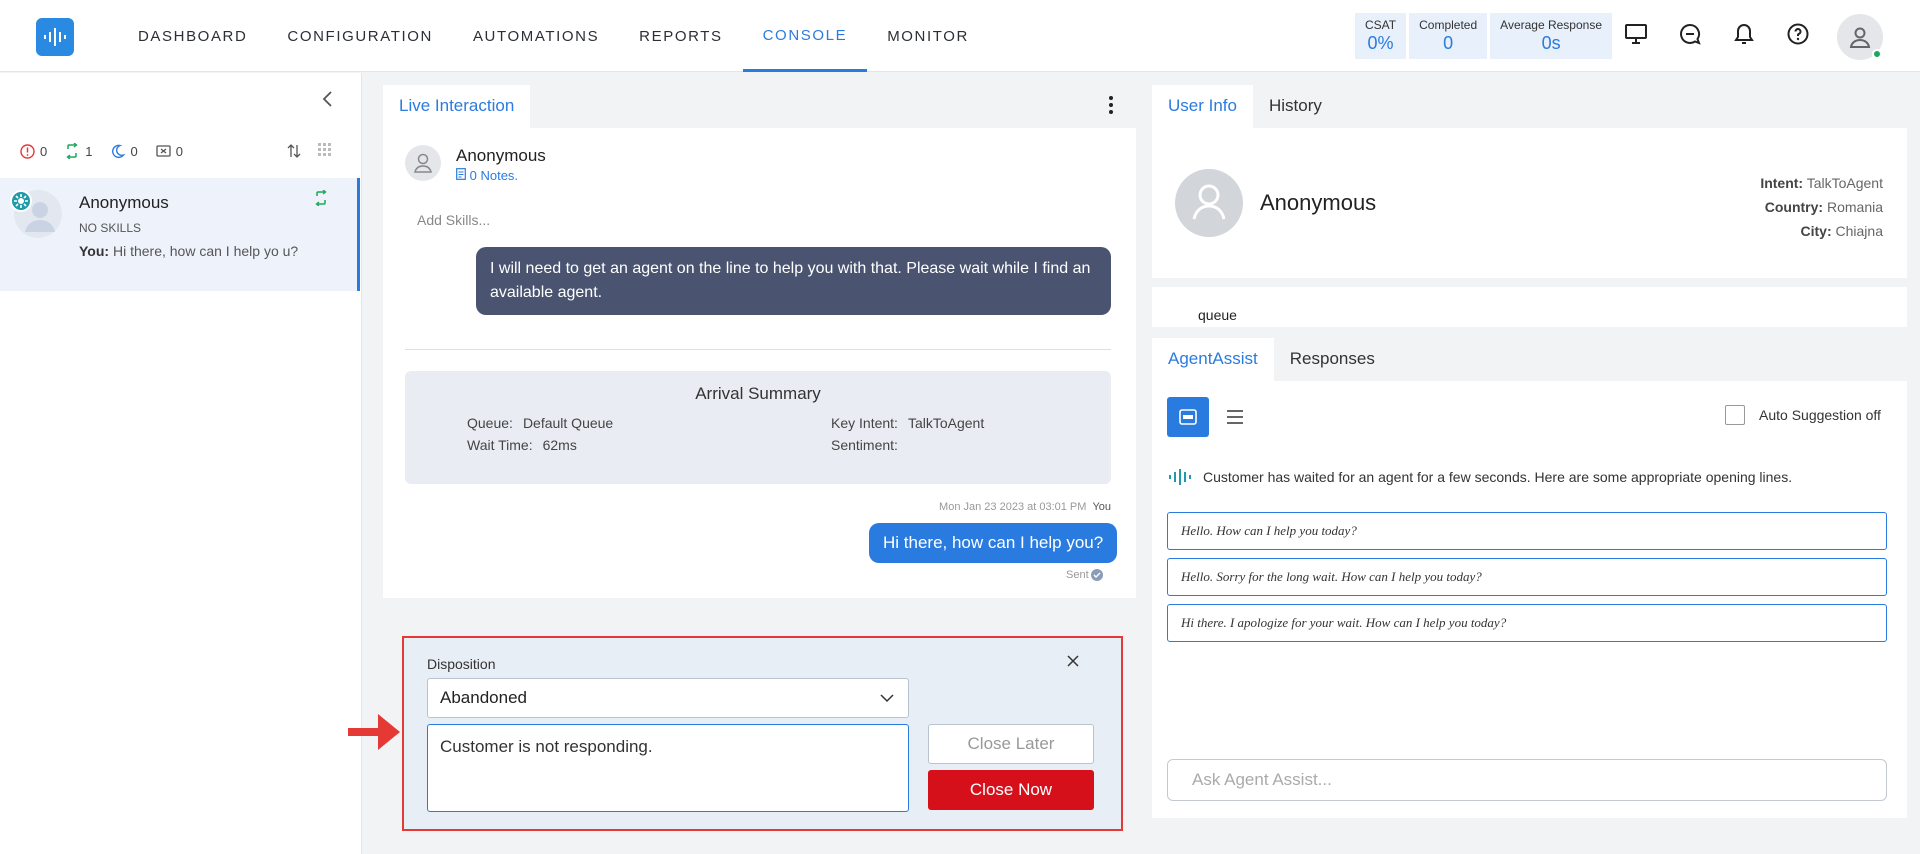 The image size is (1920, 854). Describe the element at coordinates (500, 445) in the screenshot. I see `summary-wait-label: Wait Time:` at that location.